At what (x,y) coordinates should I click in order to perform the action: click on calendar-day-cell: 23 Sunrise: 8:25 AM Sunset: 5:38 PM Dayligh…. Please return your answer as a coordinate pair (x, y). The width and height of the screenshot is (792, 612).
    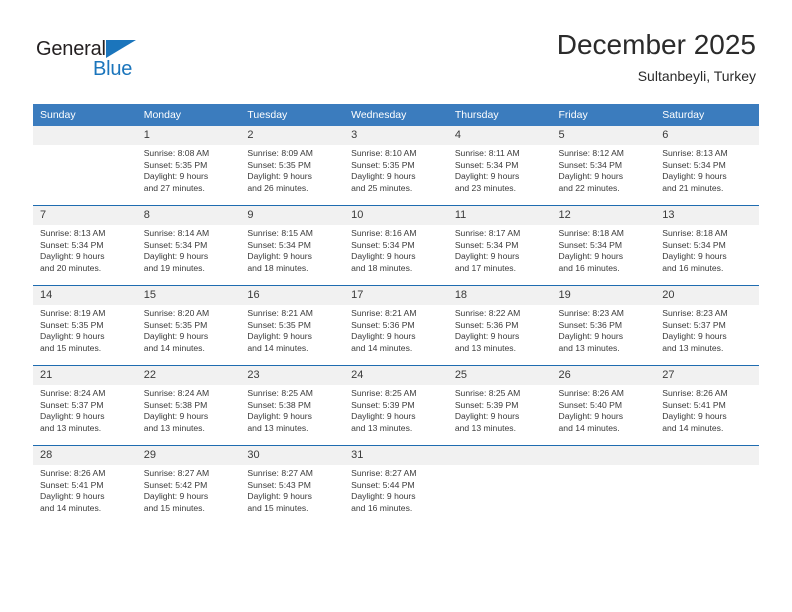
    Looking at the image, I should click on (292, 405).